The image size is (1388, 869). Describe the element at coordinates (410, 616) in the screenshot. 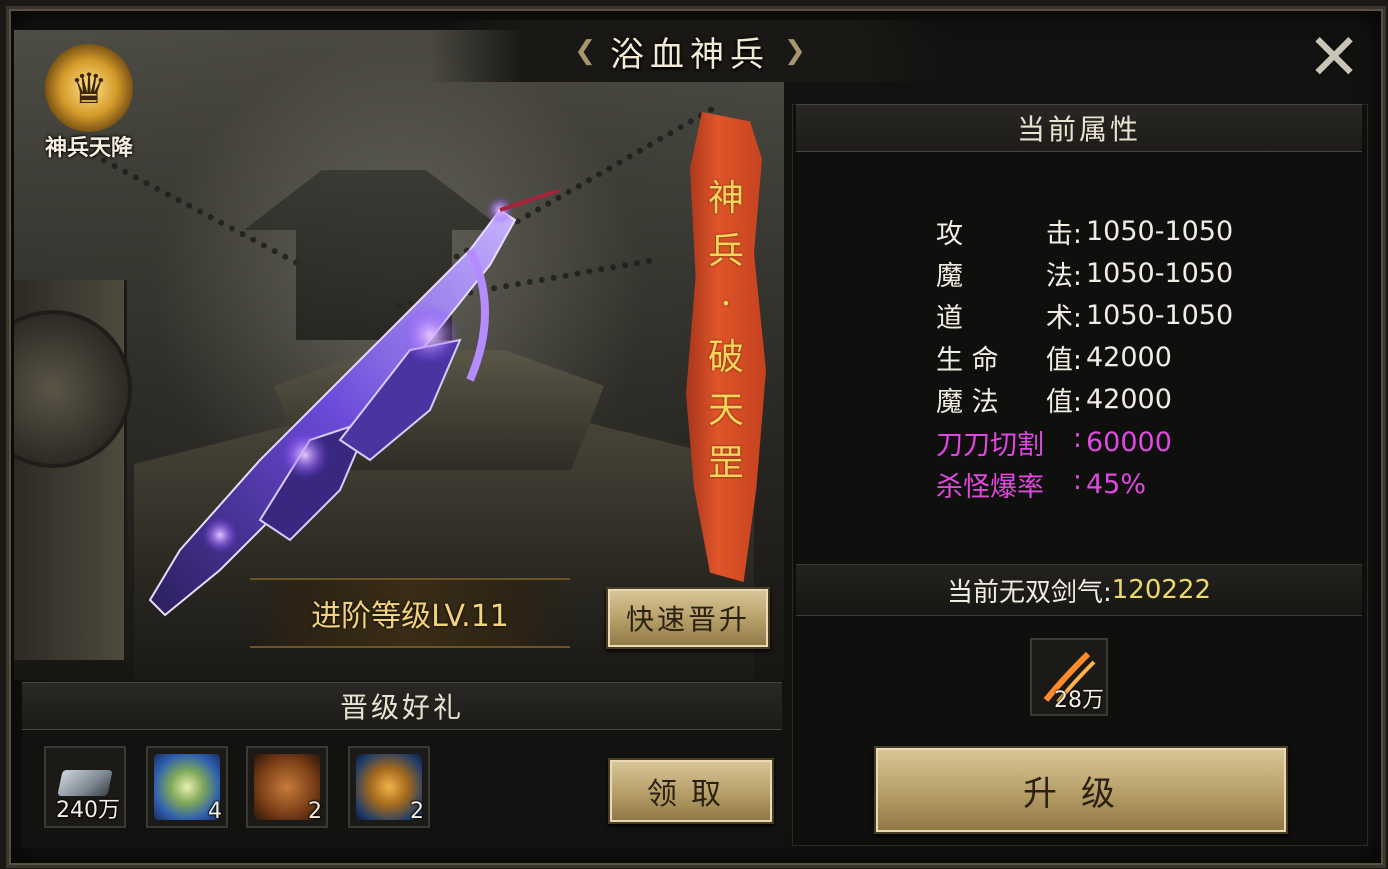

I see `advance-level-text: 进阶等级LV.11` at that location.